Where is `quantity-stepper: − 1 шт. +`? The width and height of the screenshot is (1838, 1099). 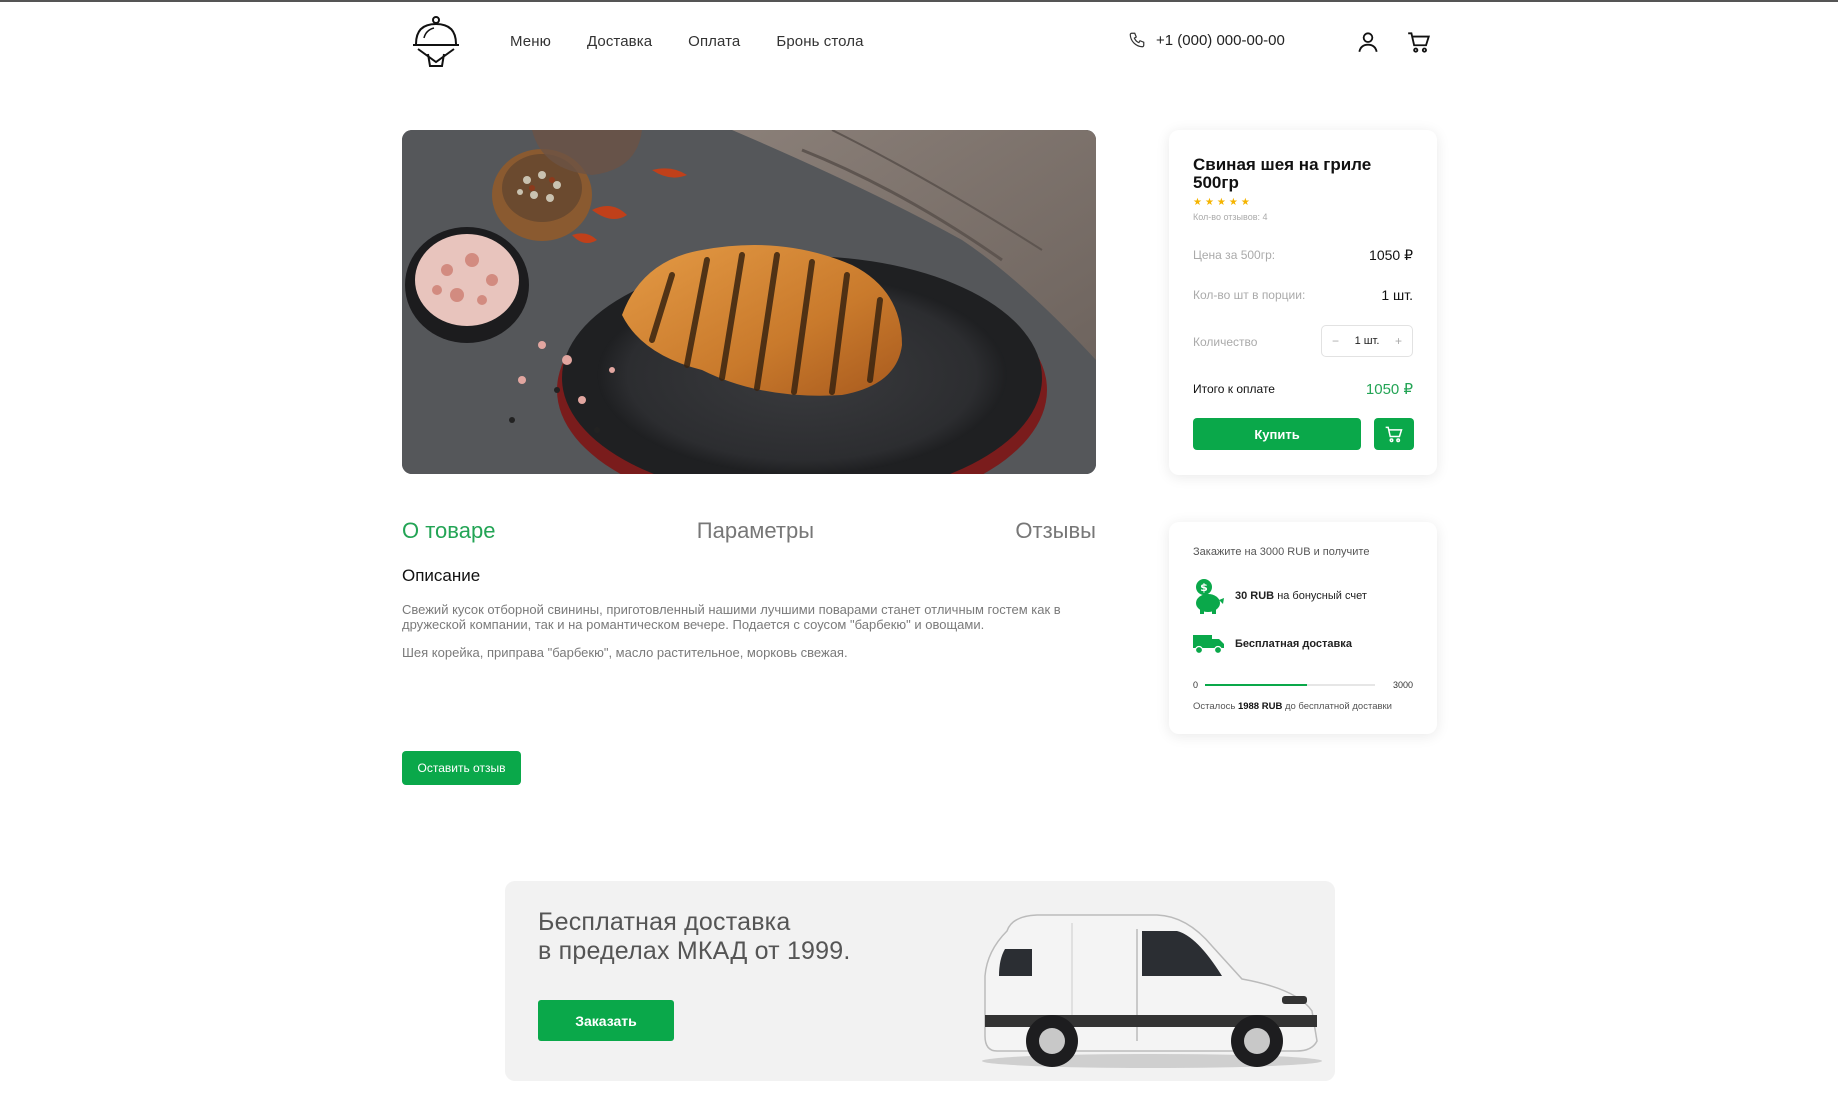 quantity-stepper: − 1 шт. + is located at coordinates (1367, 341).